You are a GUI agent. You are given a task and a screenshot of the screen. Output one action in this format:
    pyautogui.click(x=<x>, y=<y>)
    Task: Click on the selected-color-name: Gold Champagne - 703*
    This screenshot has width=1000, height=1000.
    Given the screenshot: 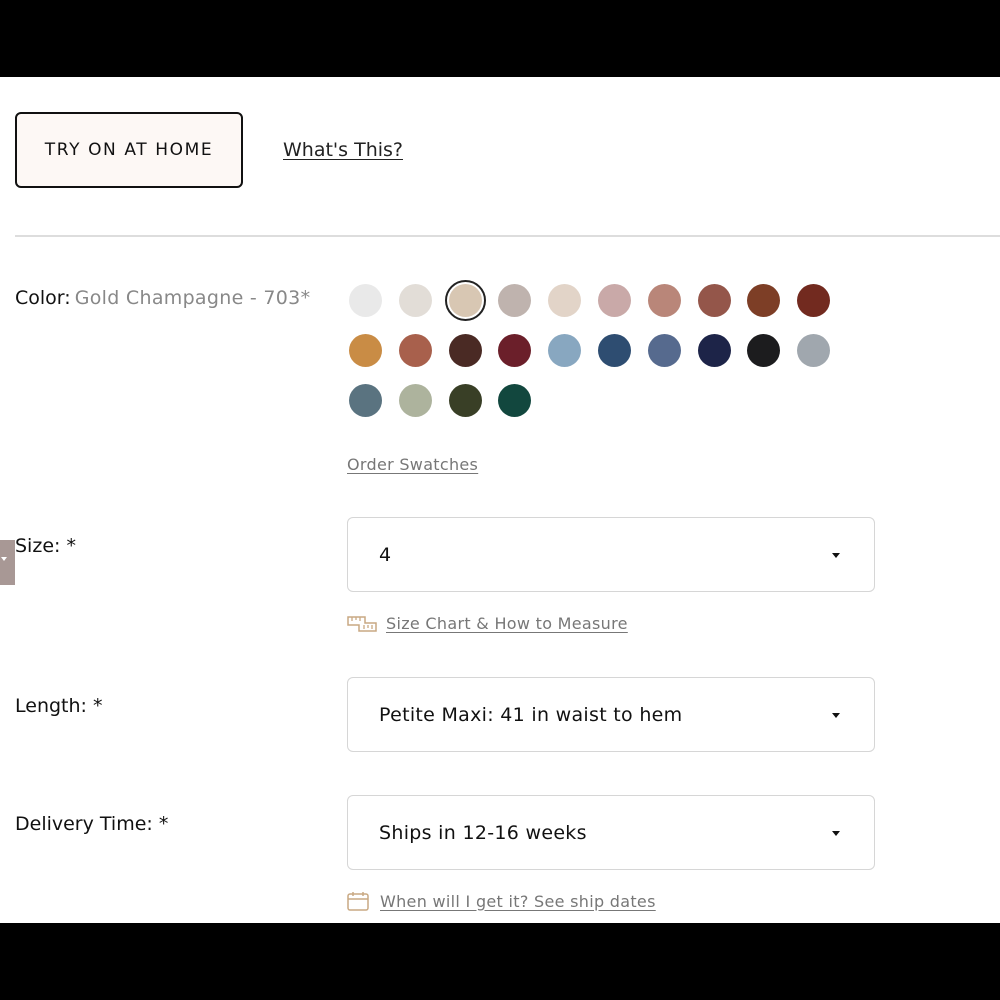 What is the action you would take?
    pyautogui.click(x=192, y=298)
    